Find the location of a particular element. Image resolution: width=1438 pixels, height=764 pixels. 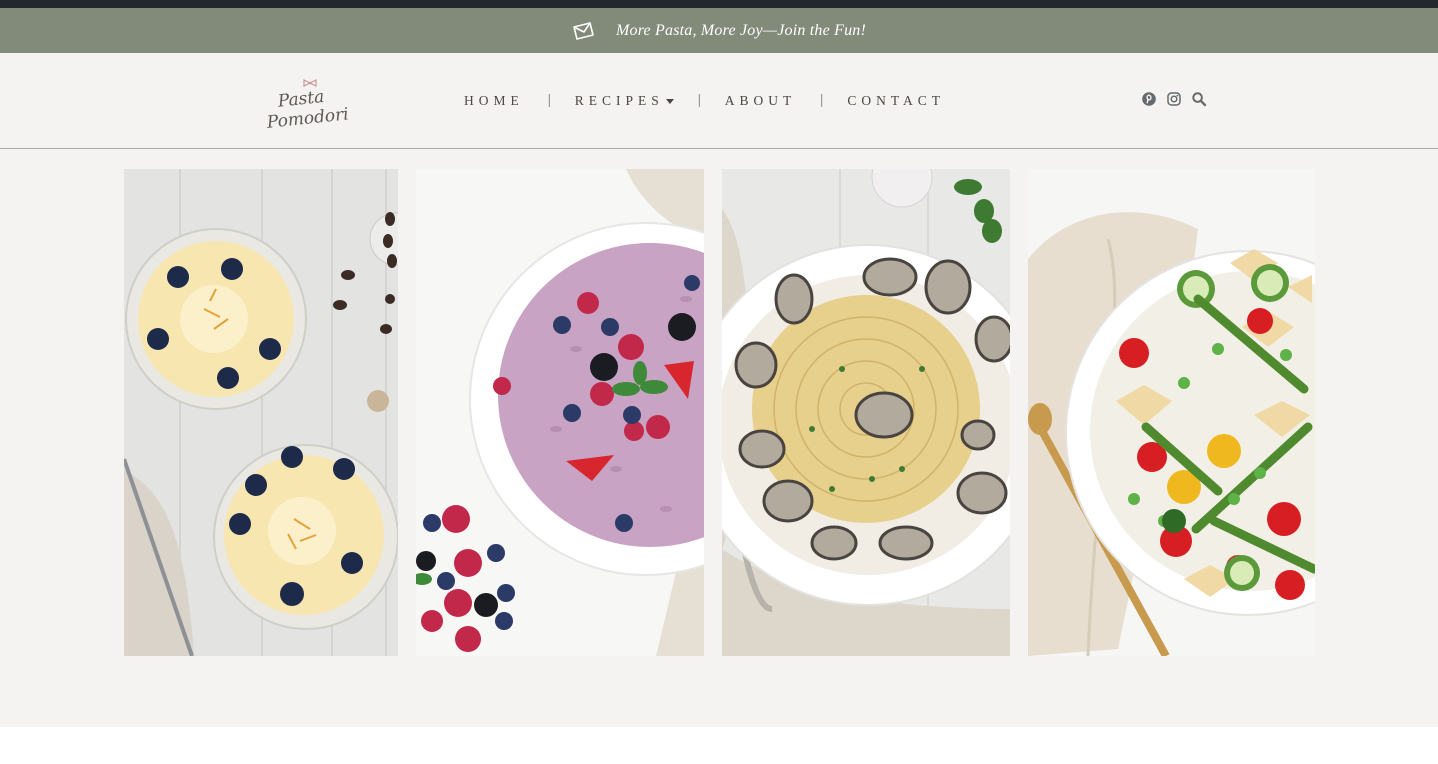

pinterest-icon is located at coordinates (1149, 99).